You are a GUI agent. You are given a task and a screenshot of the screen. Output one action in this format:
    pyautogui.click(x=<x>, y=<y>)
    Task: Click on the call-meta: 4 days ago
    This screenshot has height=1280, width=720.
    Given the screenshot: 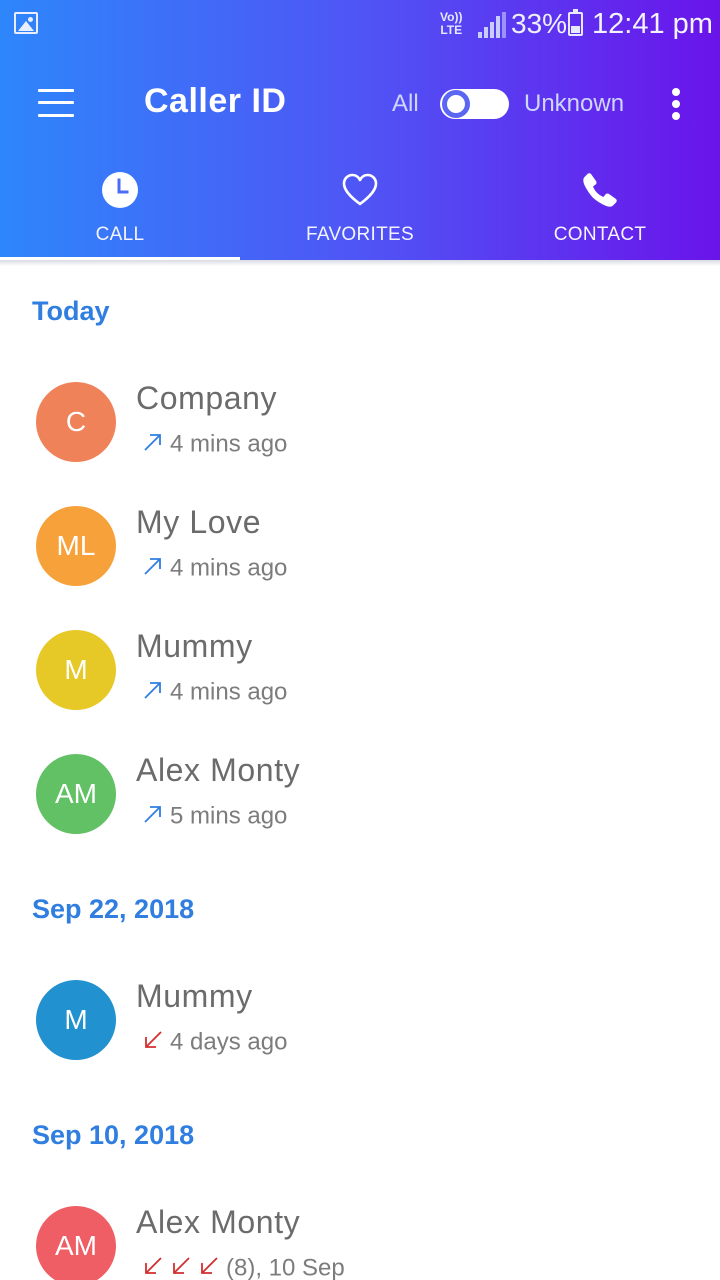 What is the action you would take?
    pyautogui.click(x=214, y=1043)
    